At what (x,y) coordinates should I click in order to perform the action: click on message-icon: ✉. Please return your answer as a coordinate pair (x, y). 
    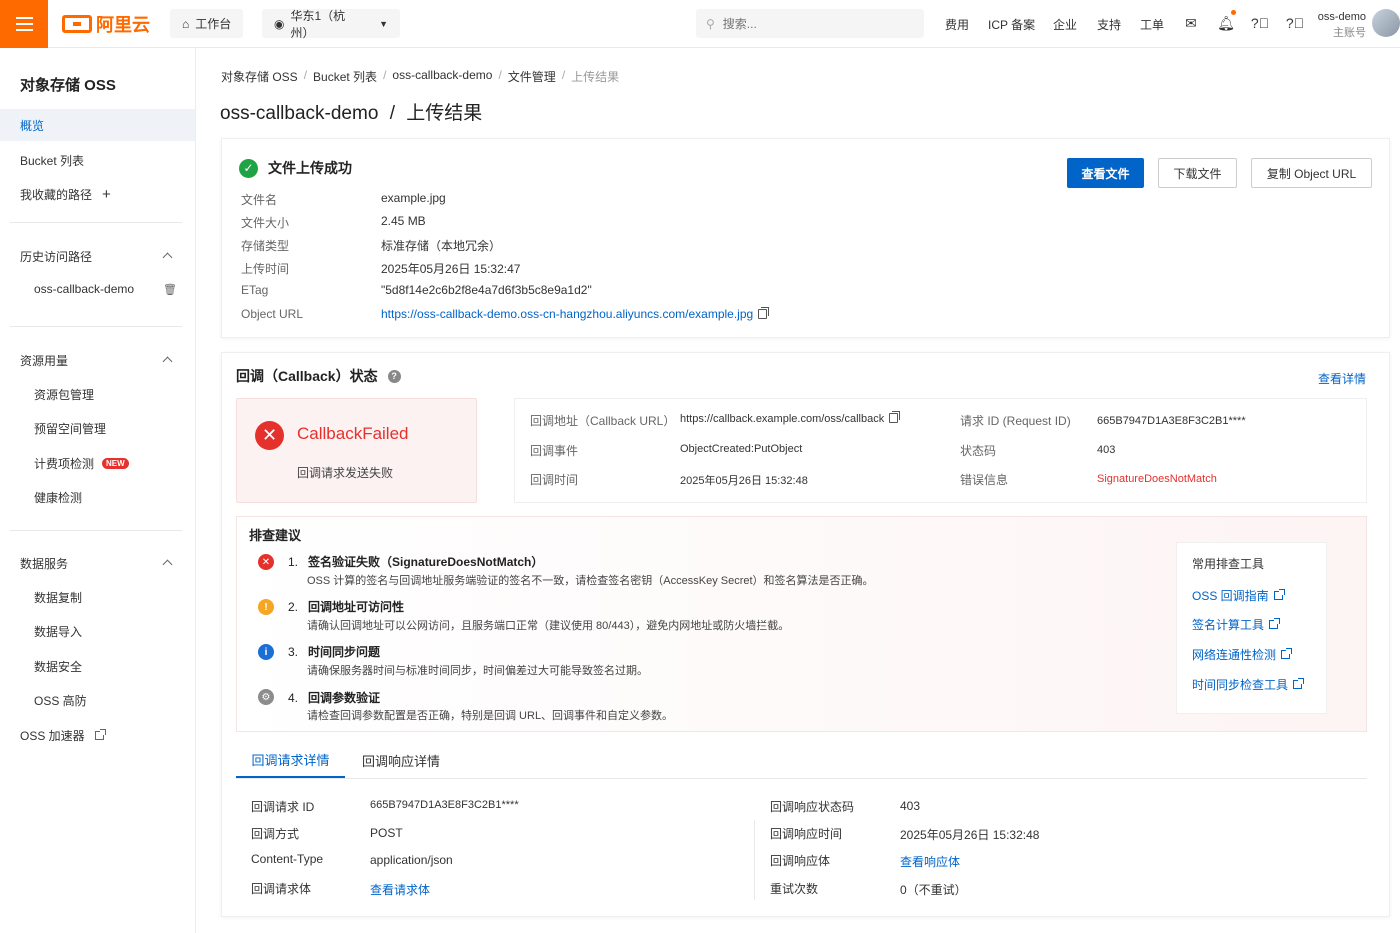
    Looking at the image, I should click on (1191, 23).